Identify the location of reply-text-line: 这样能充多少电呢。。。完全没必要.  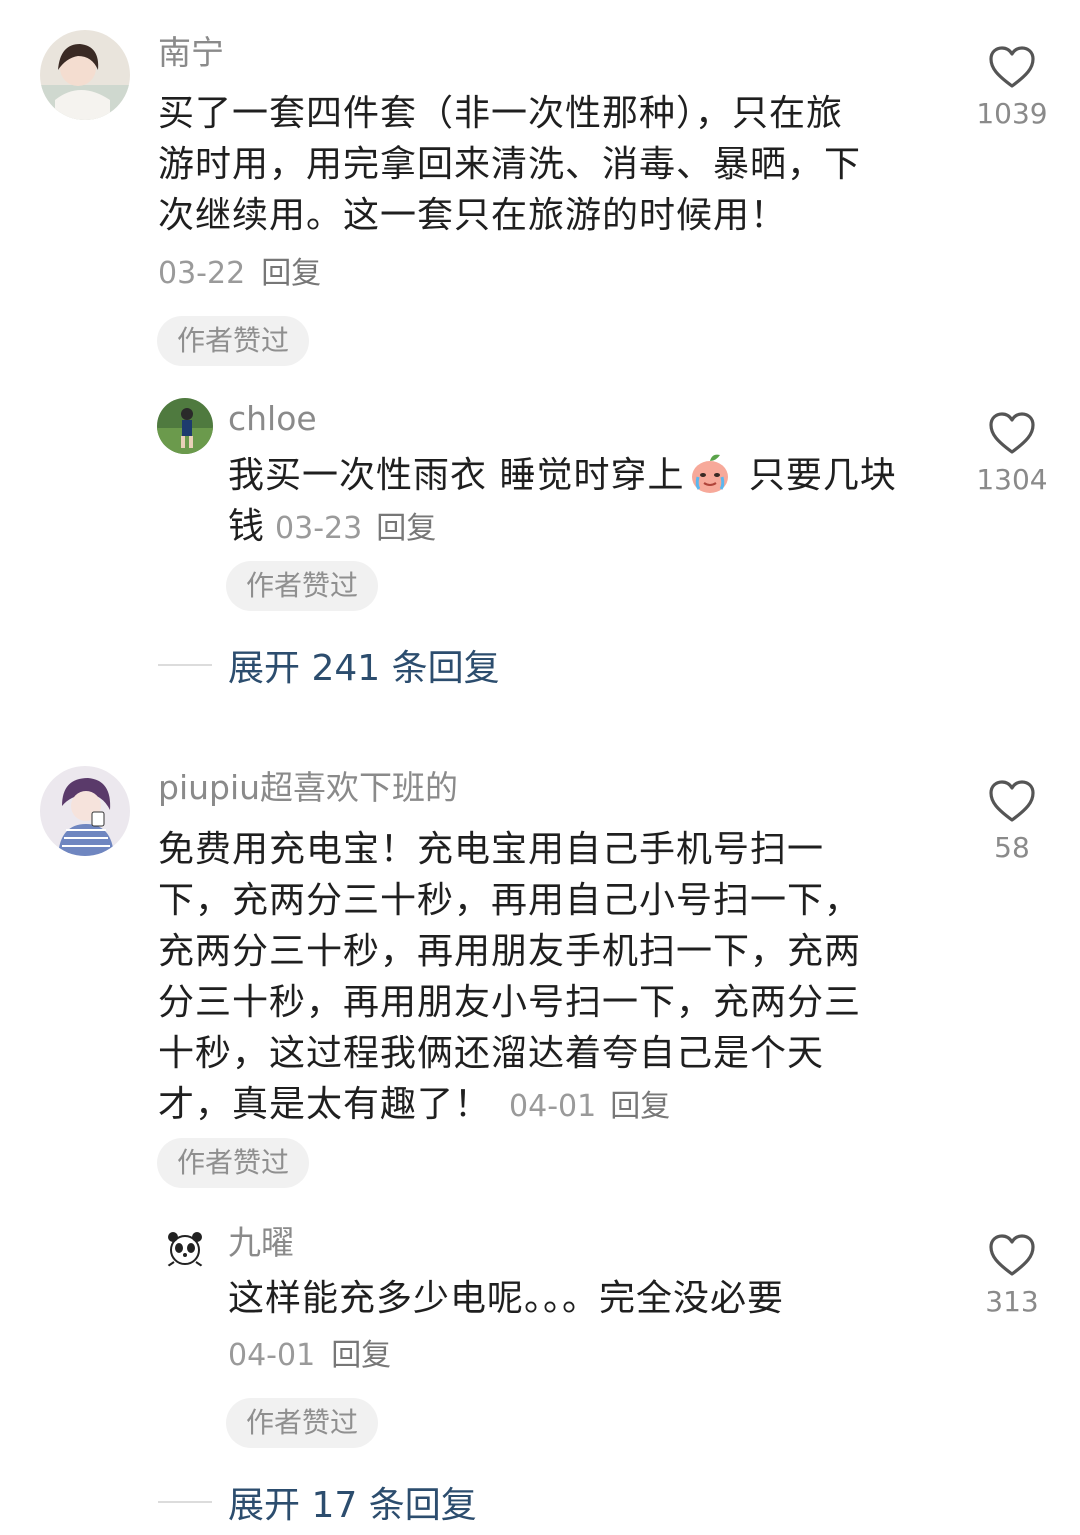
(506, 1298).